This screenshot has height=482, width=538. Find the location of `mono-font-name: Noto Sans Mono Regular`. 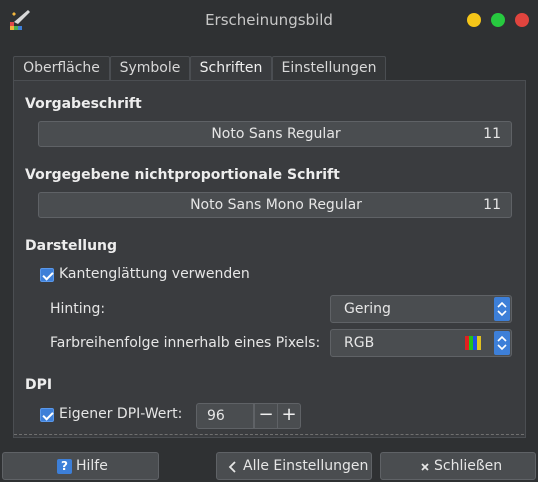

mono-font-name: Noto Sans Mono Regular is located at coordinates (276, 205).